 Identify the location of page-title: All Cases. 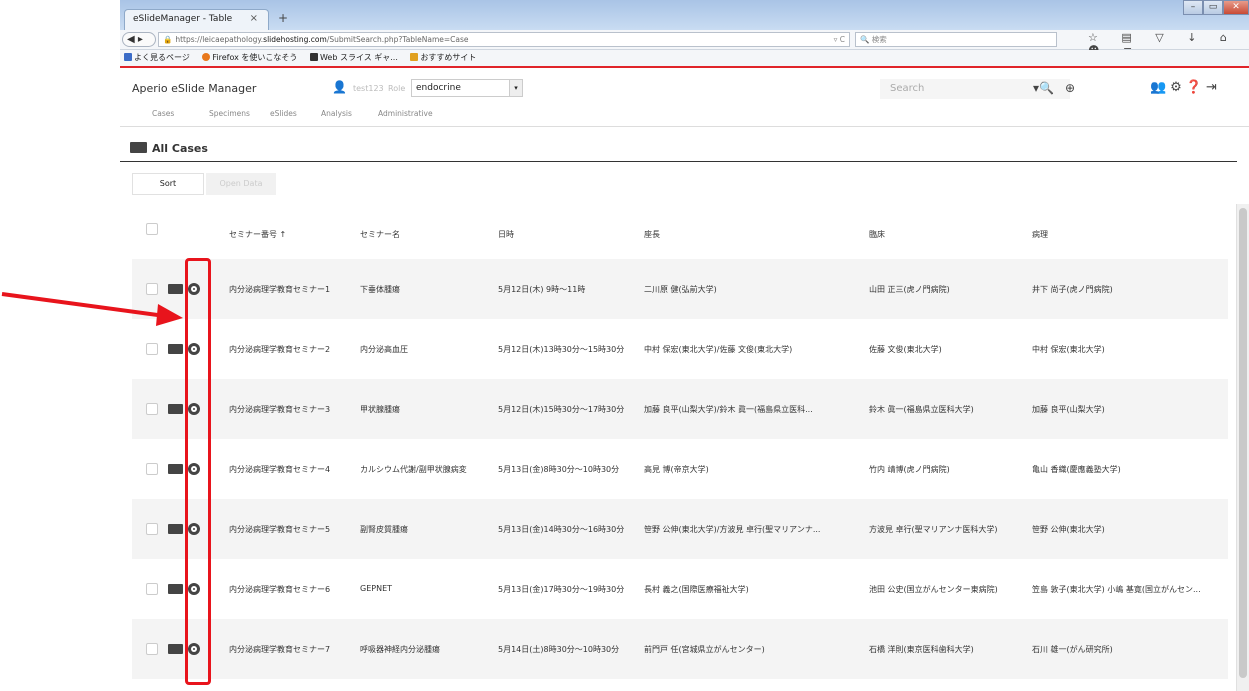
(169, 148).